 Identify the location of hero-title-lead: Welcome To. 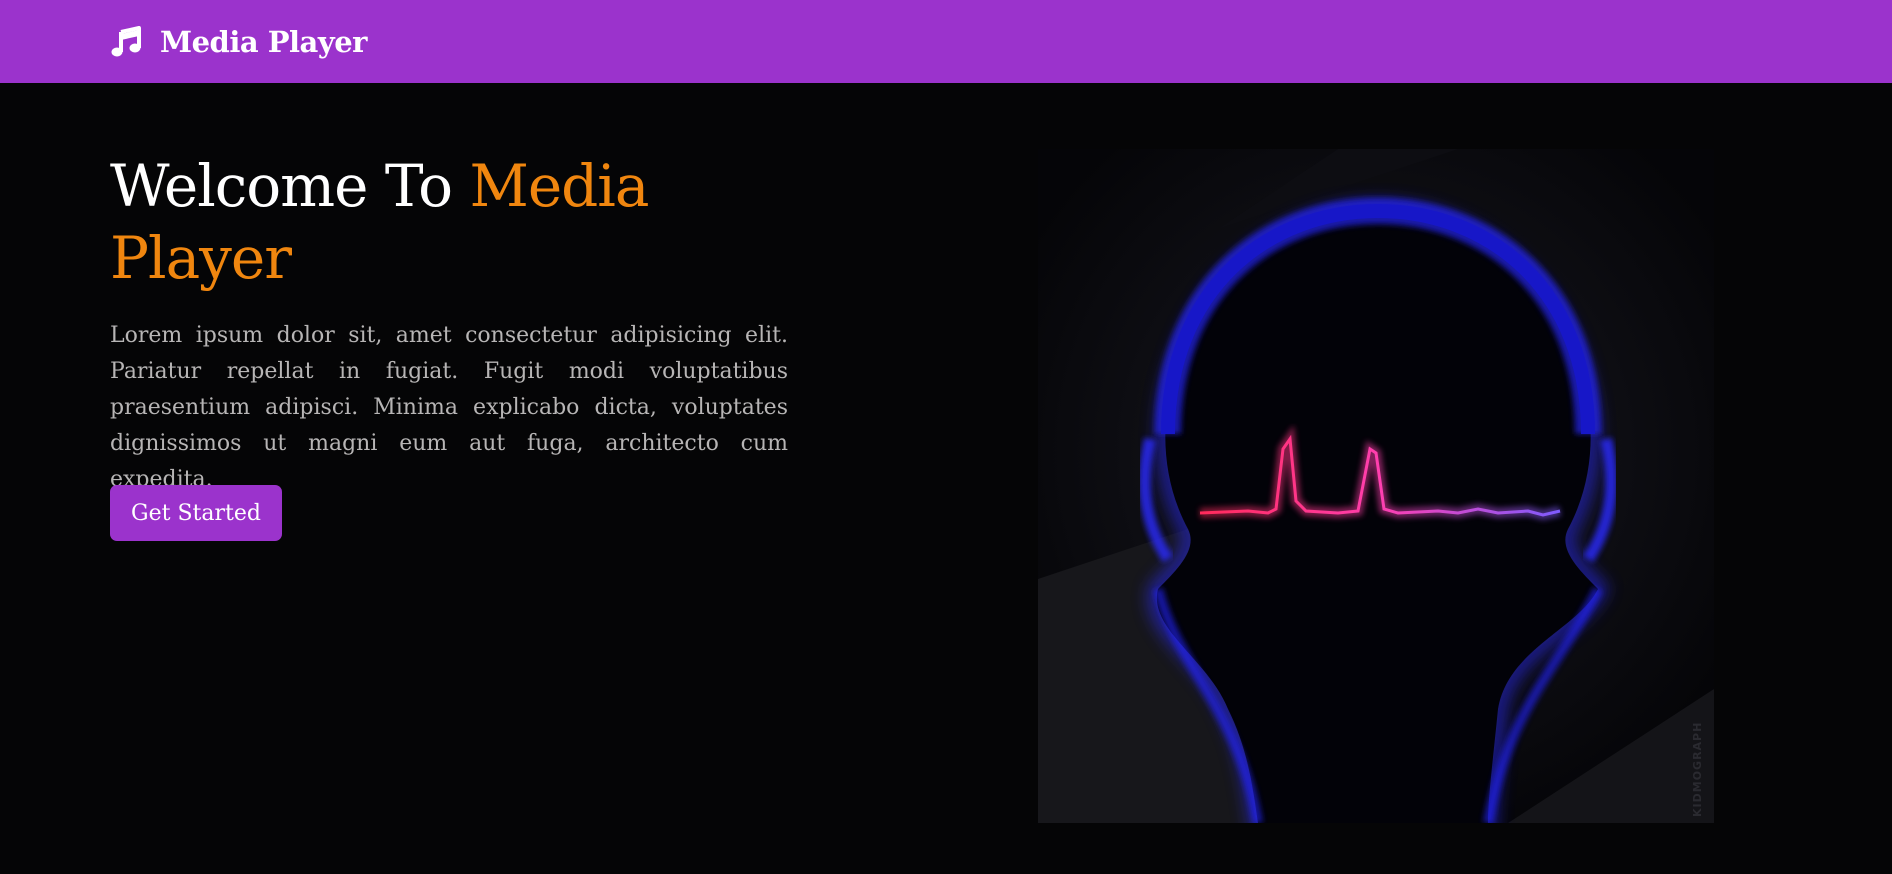
(290, 186).